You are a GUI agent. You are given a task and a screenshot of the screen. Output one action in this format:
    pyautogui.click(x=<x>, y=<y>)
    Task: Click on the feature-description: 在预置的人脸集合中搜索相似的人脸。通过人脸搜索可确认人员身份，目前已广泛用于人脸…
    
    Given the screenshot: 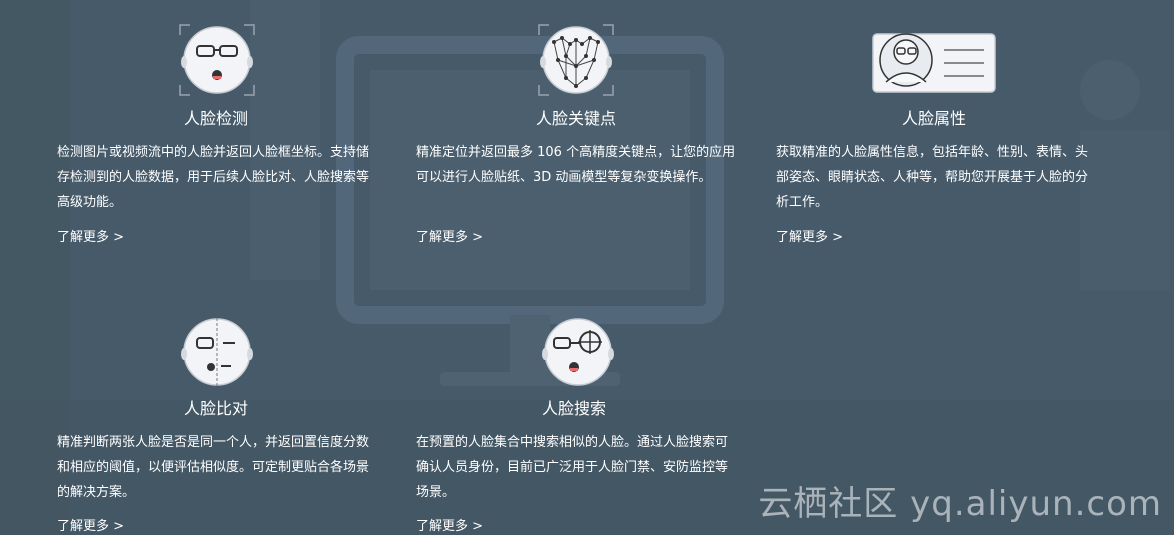 What is the action you would take?
    pyautogui.click(x=572, y=467)
    